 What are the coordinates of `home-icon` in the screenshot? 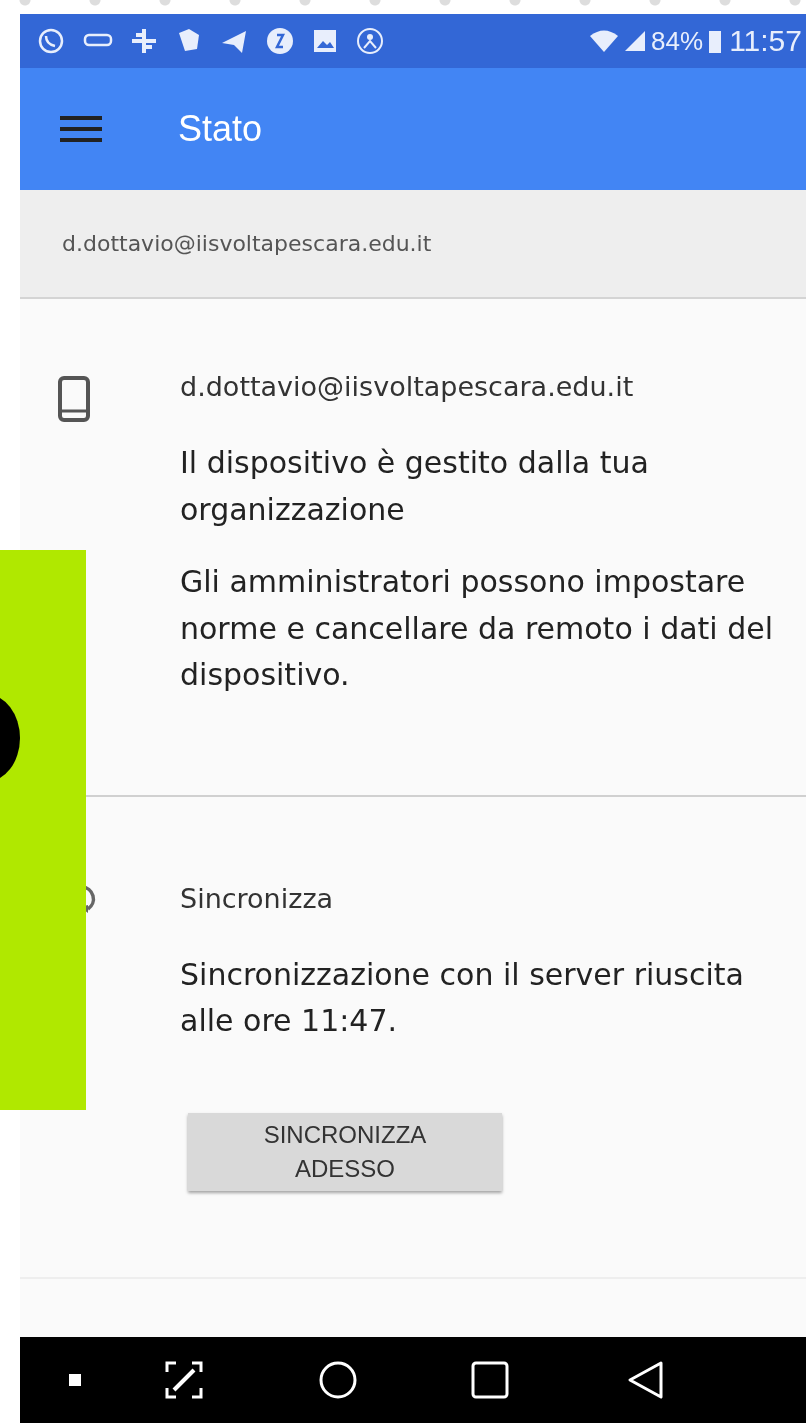 It's located at (338, 1380).